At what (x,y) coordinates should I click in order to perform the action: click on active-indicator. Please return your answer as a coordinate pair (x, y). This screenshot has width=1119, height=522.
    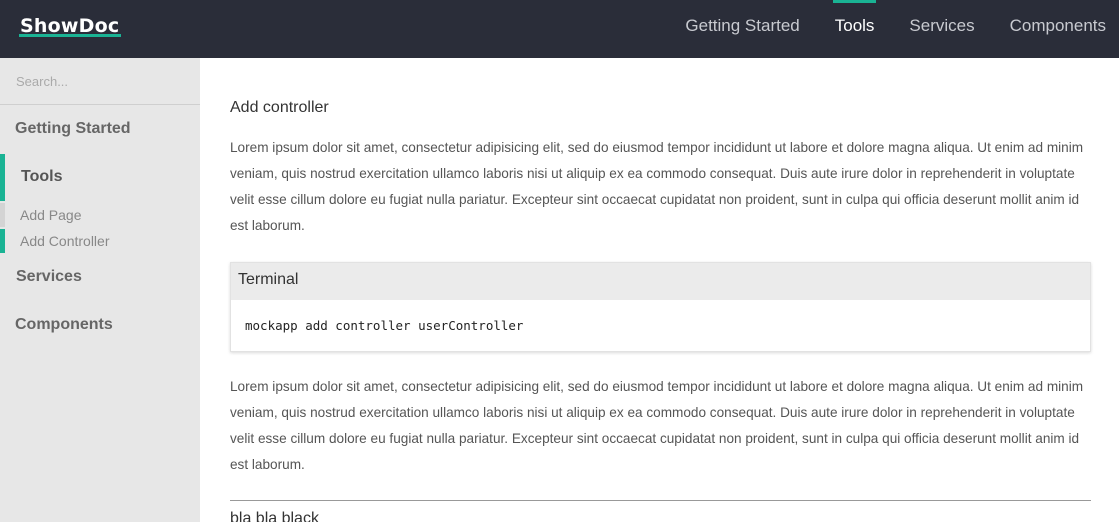
    Looking at the image, I should click on (2, 177).